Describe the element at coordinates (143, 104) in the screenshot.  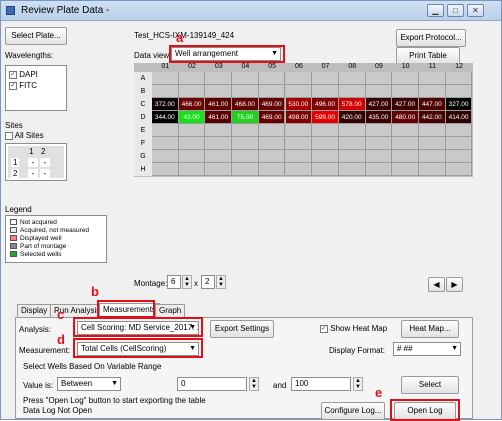
I see `row-header: C` at that location.